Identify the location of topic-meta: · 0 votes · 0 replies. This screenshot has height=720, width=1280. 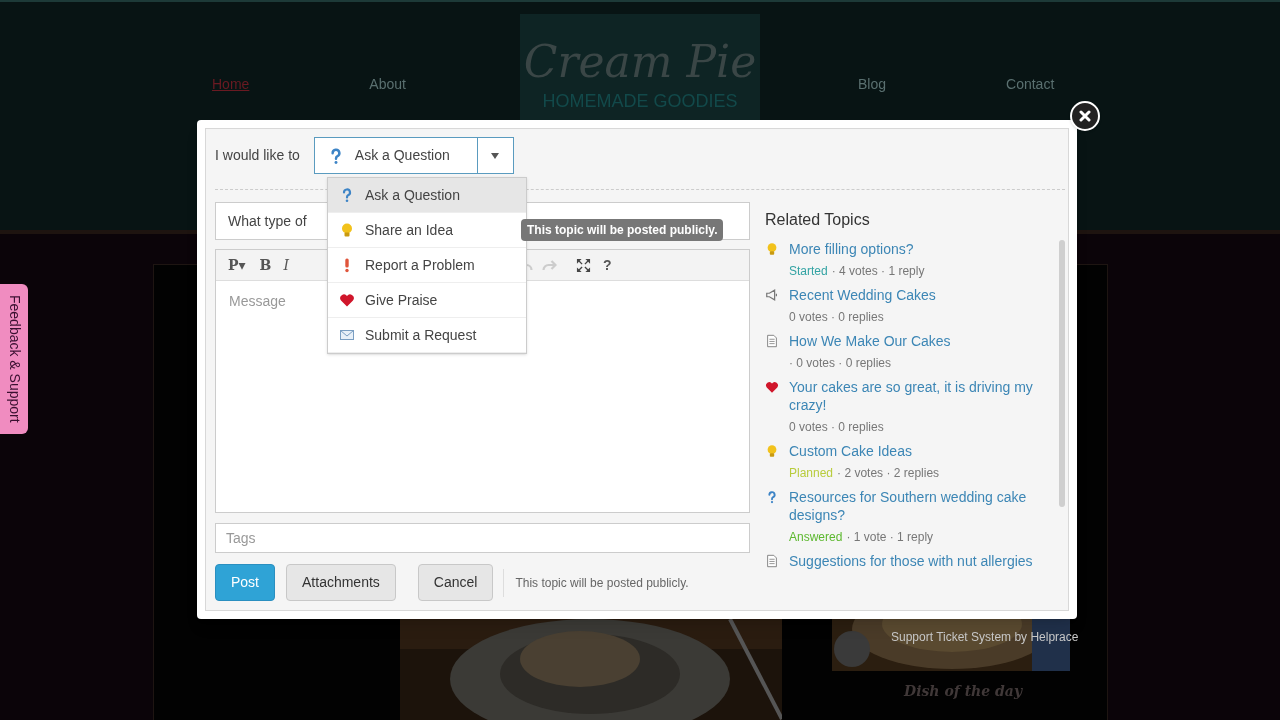
(840, 363).